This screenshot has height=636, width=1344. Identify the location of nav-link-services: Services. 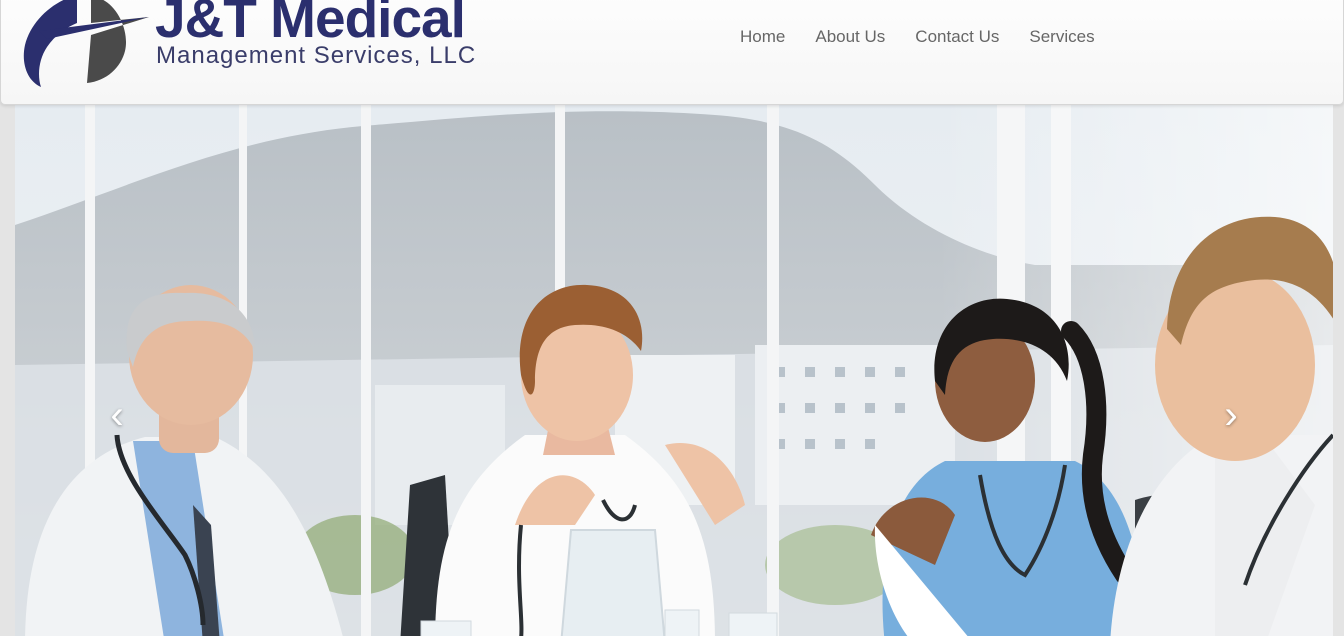
(1061, 37).